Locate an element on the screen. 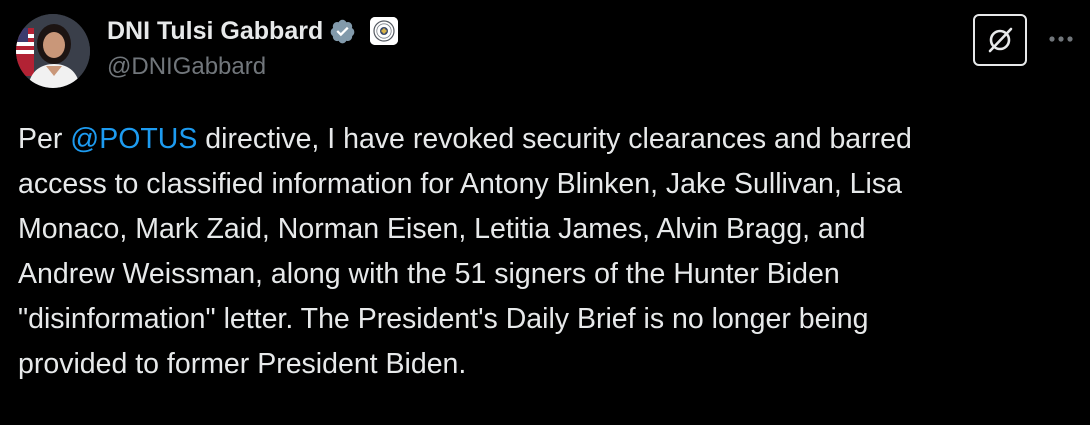 The width and height of the screenshot is (1090, 425). avatar is located at coordinates (53, 51).